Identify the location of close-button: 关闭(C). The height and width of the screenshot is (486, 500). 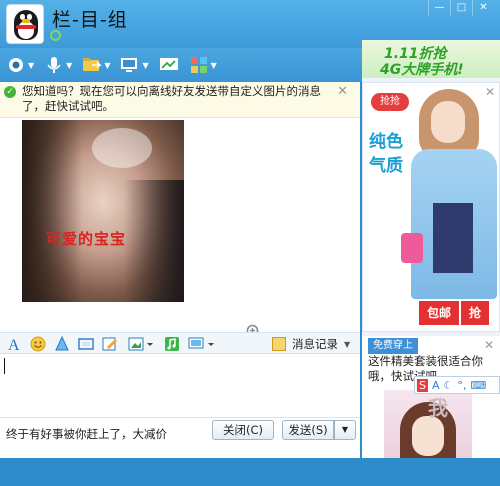
(243, 430).